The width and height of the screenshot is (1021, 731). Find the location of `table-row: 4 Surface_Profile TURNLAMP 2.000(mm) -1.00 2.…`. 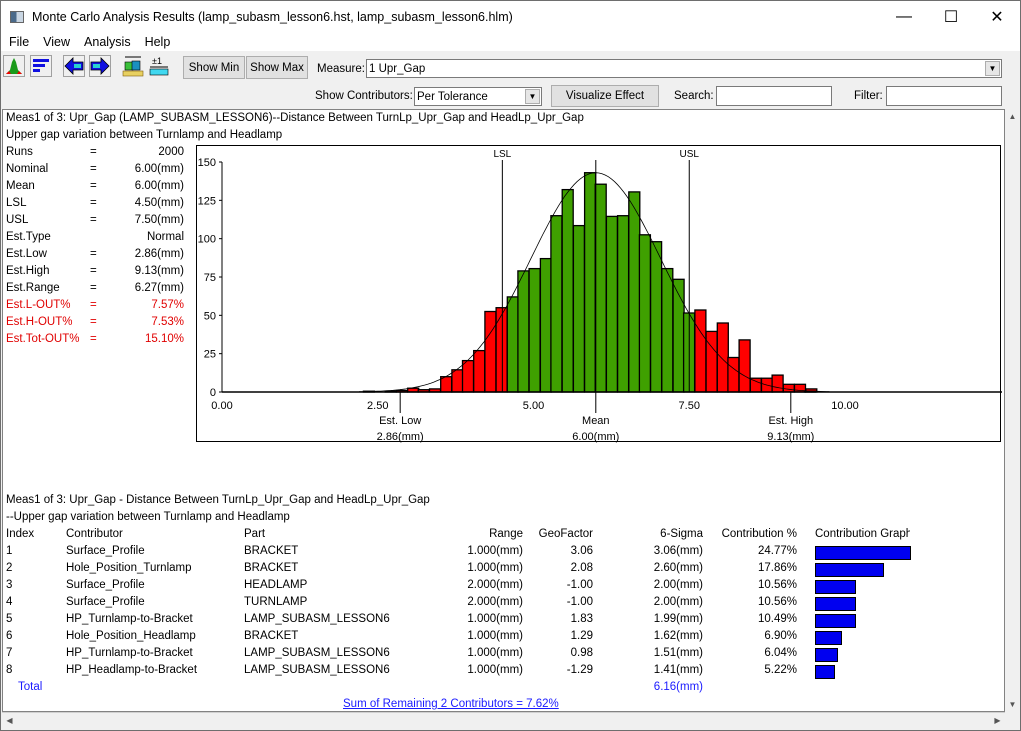

table-row: 4 Surface_Profile TURNLAMP 2.000(mm) -1.00 2.… is located at coordinates (503, 604).